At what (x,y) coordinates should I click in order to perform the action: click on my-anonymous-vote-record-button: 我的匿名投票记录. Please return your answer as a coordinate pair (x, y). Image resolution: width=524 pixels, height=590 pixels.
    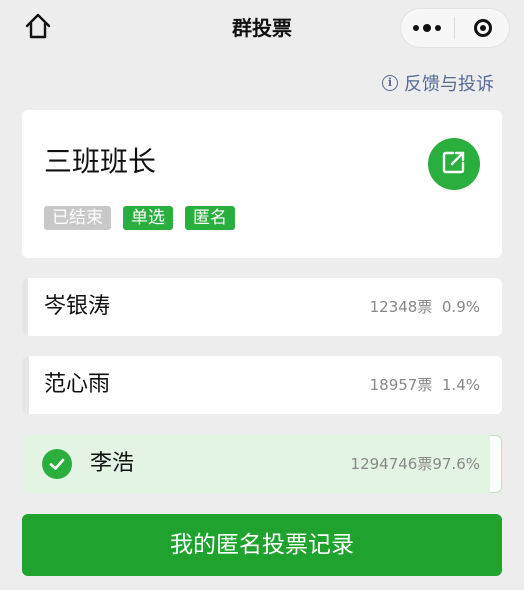
    Looking at the image, I should click on (262, 545).